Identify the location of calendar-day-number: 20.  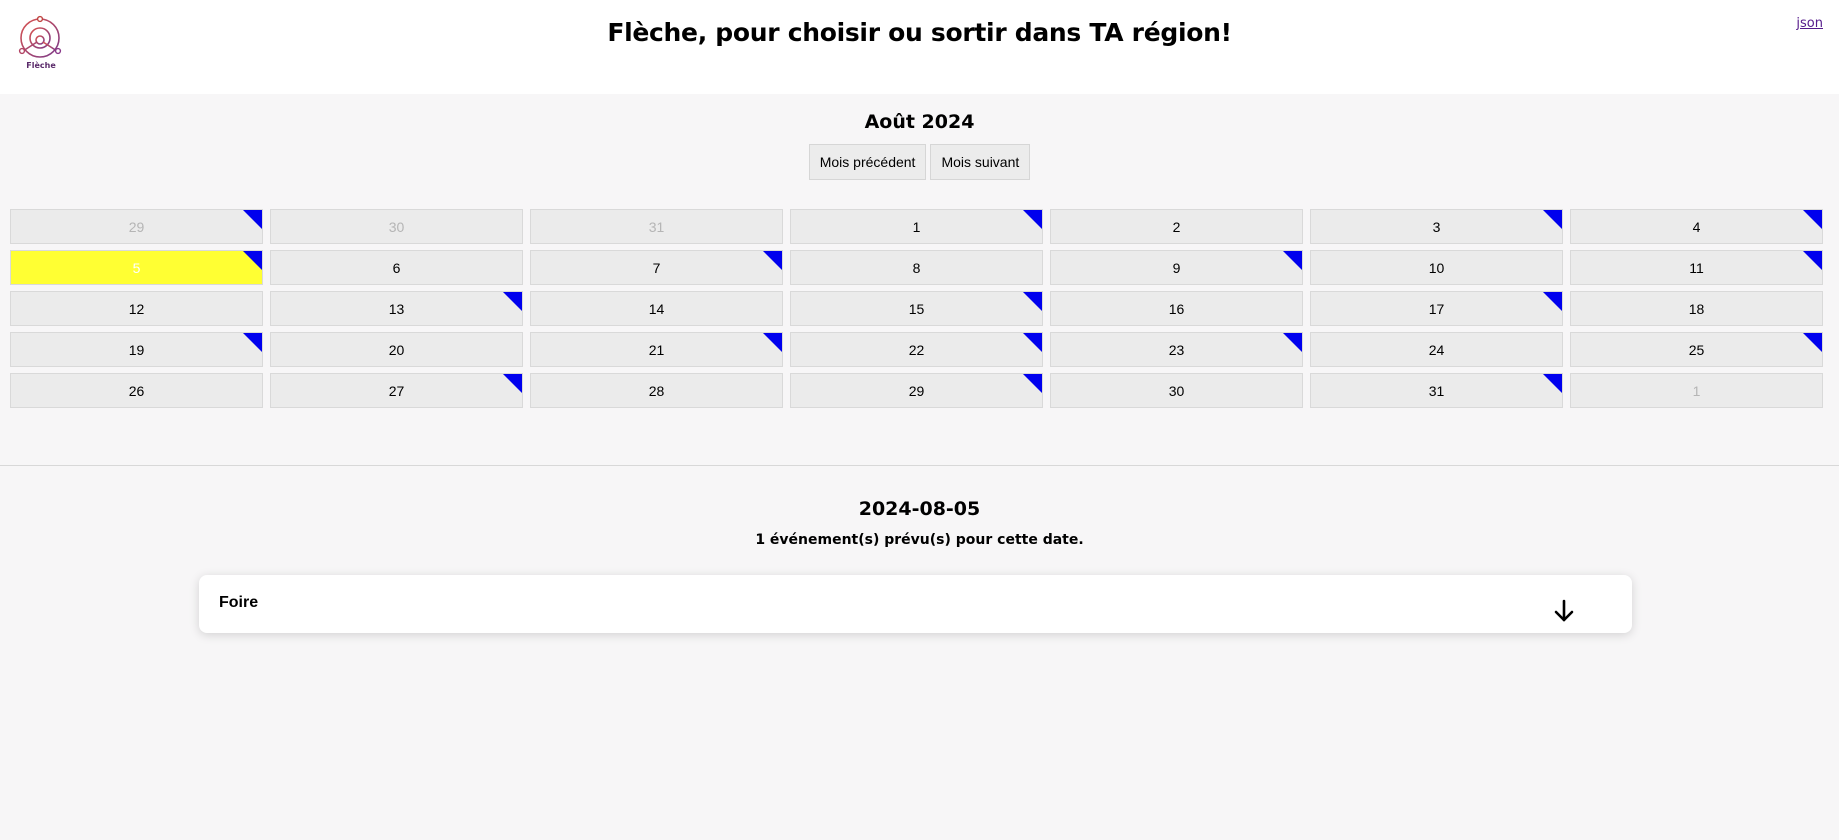
(396, 349).